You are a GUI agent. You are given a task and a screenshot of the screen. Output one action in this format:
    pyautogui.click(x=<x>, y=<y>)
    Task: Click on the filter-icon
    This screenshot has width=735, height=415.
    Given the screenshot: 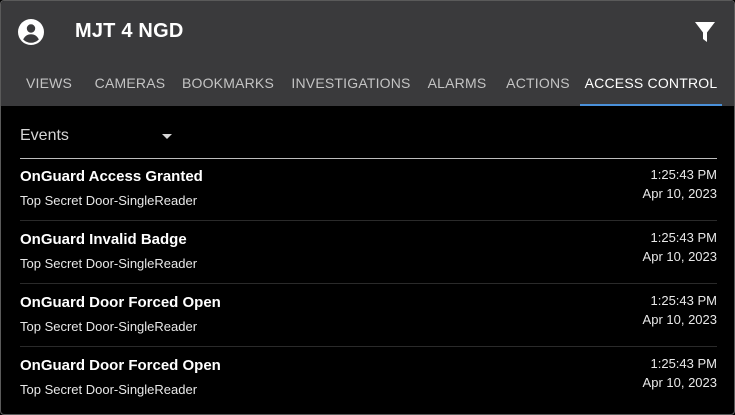 What is the action you would take?
    pyautogui.click(x=705, y=32)
    